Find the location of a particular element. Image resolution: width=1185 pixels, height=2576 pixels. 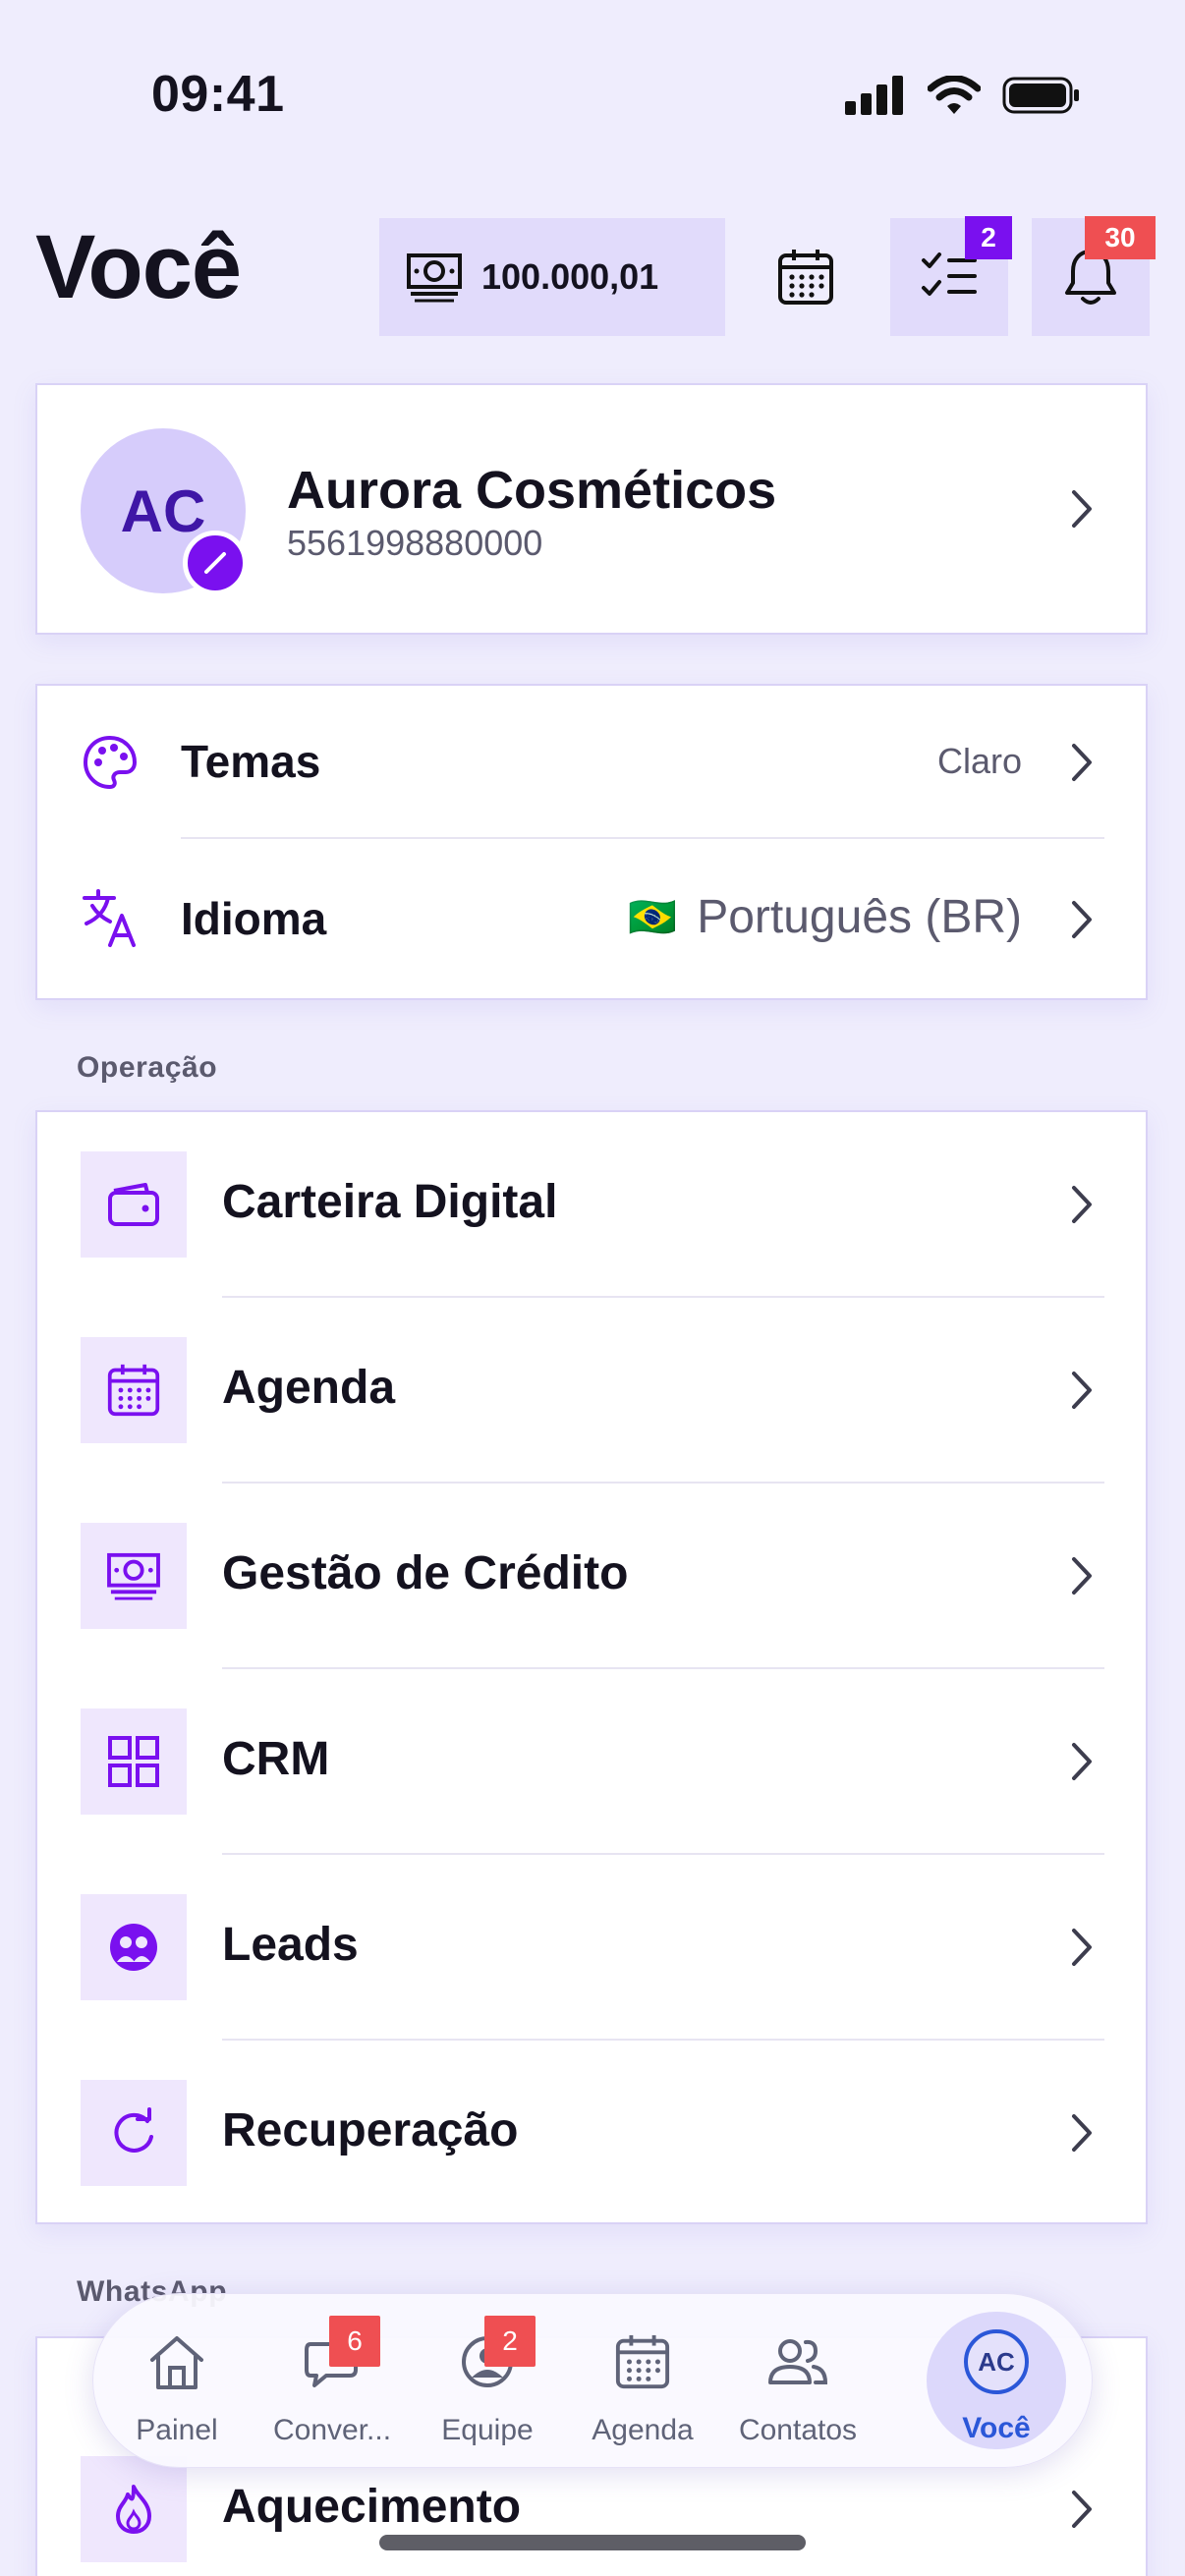

theme-row: Temas Claro is located at coordinates (592, 762).